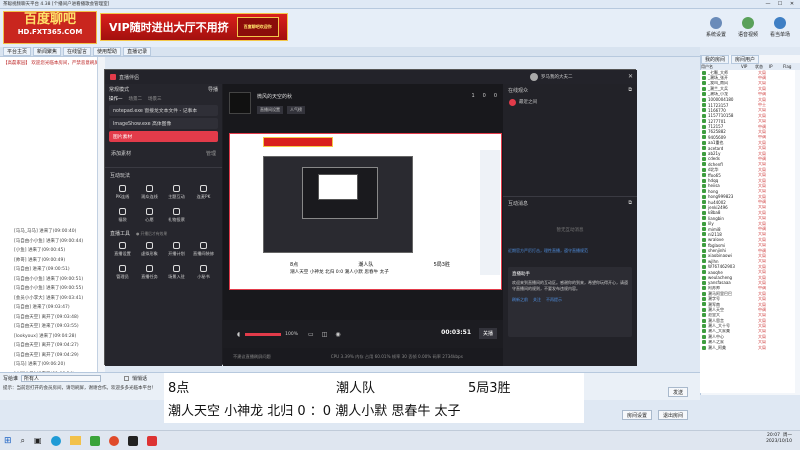 This screenshot has height=450, width=800. I want to click on chat-app-icon, so click(94, 440).